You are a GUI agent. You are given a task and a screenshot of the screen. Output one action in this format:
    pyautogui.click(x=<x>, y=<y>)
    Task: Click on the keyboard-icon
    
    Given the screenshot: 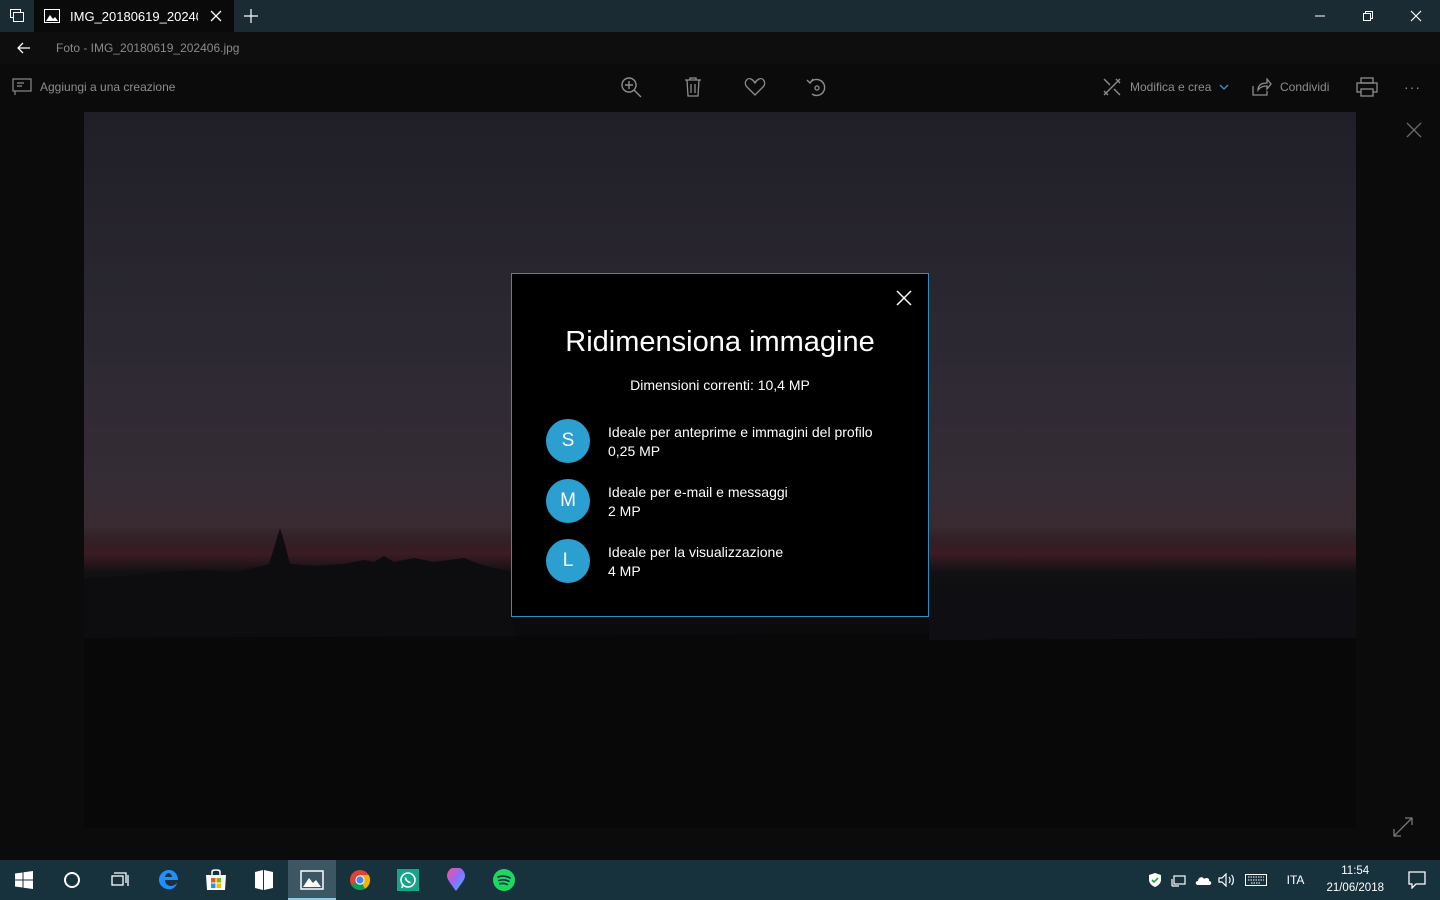 What is the action you would take?
    pyautogui.click(x=1255, y=880)
    